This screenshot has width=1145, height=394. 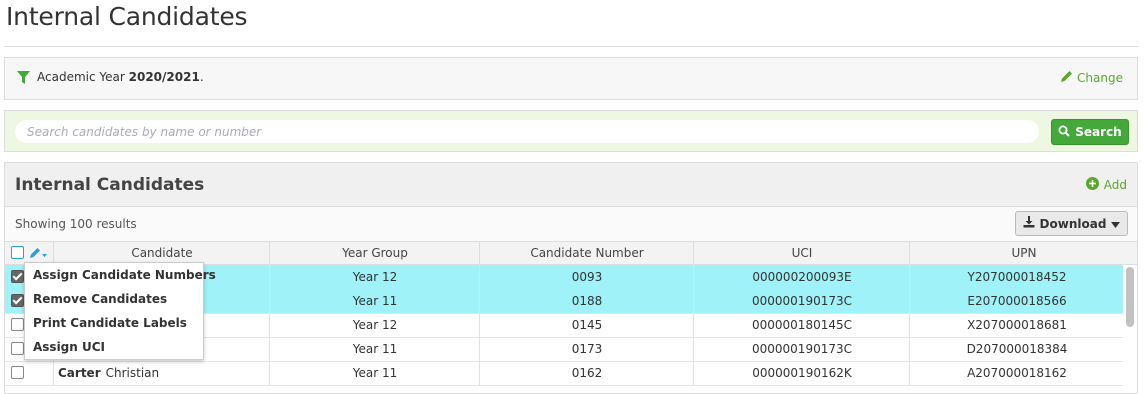 What do you see at coordinates (110, 323) in the screenshot?
I see `menu-print-candidate-labels: Print Candidate Labels` at bounding box center [110, 323].